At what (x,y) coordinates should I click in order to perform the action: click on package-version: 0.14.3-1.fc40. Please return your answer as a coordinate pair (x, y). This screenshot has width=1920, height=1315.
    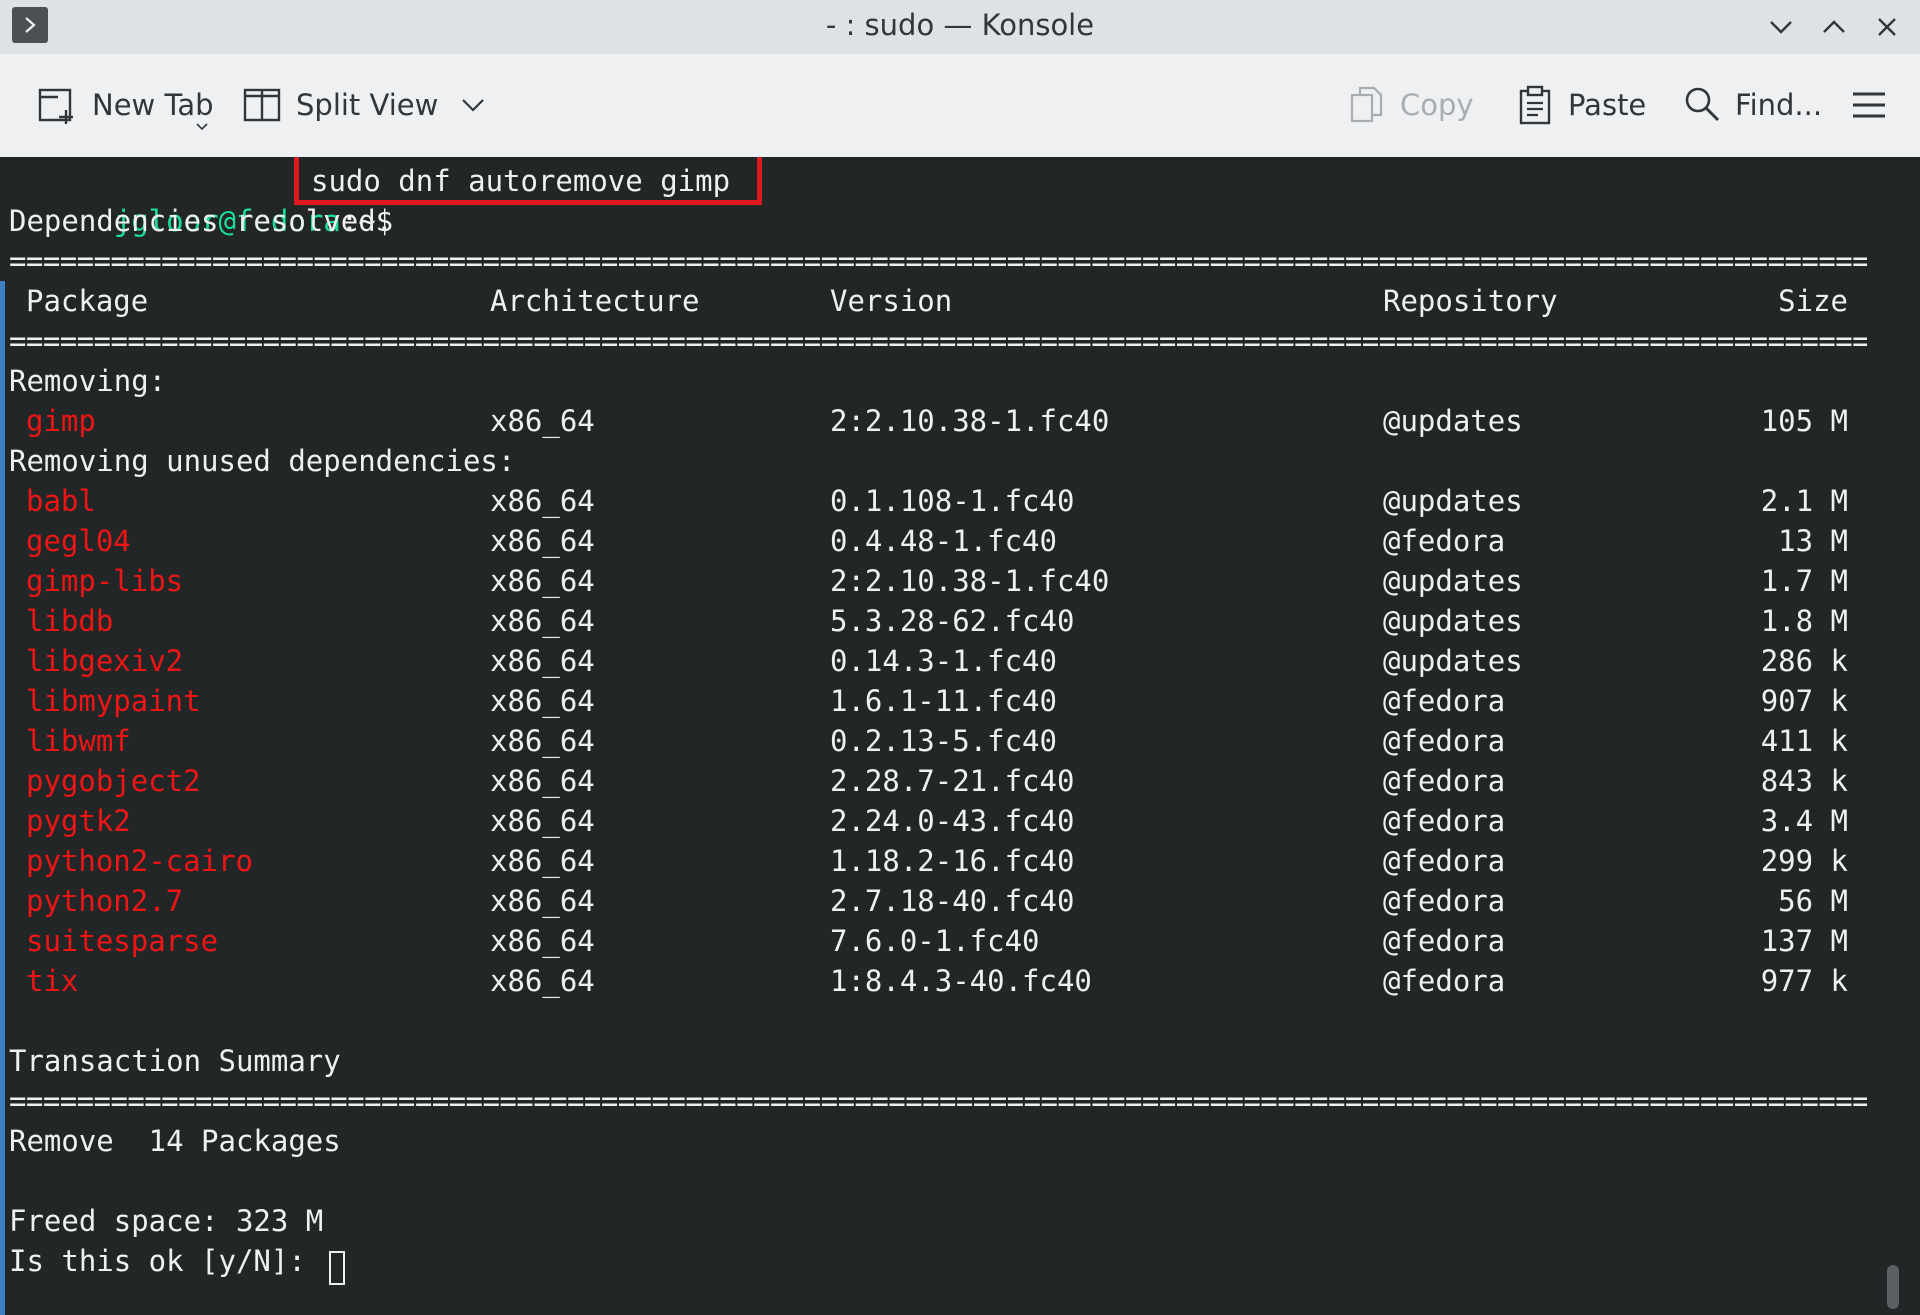
    Looking at the image, I should click on (943, 661).